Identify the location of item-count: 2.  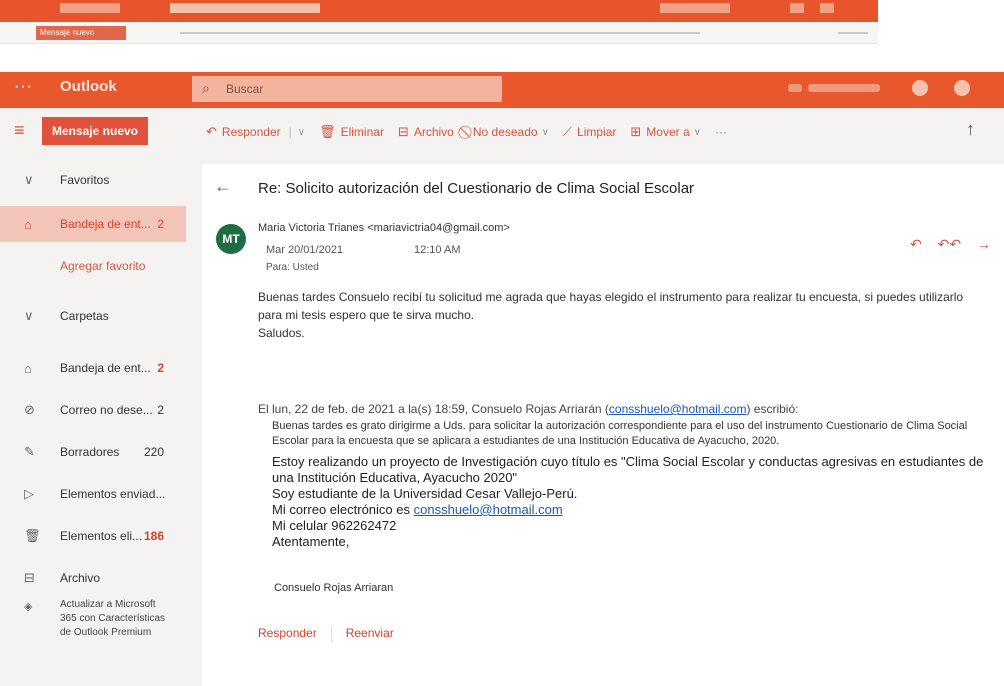
(160, 410).